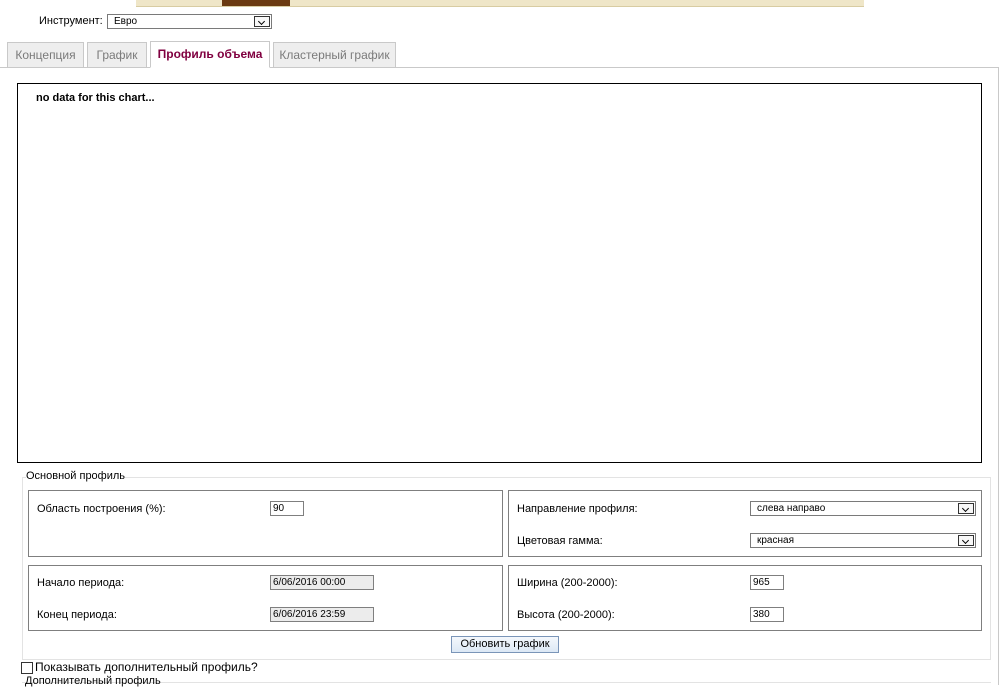  I want to click on height-input: 380, so click(767, 614).